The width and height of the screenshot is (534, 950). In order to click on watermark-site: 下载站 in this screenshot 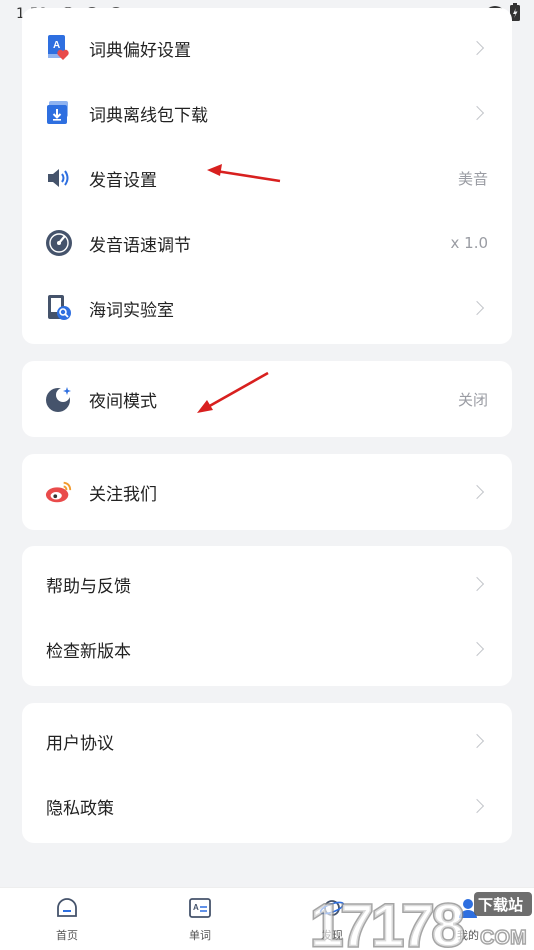, I will do `click(500, 905)`.